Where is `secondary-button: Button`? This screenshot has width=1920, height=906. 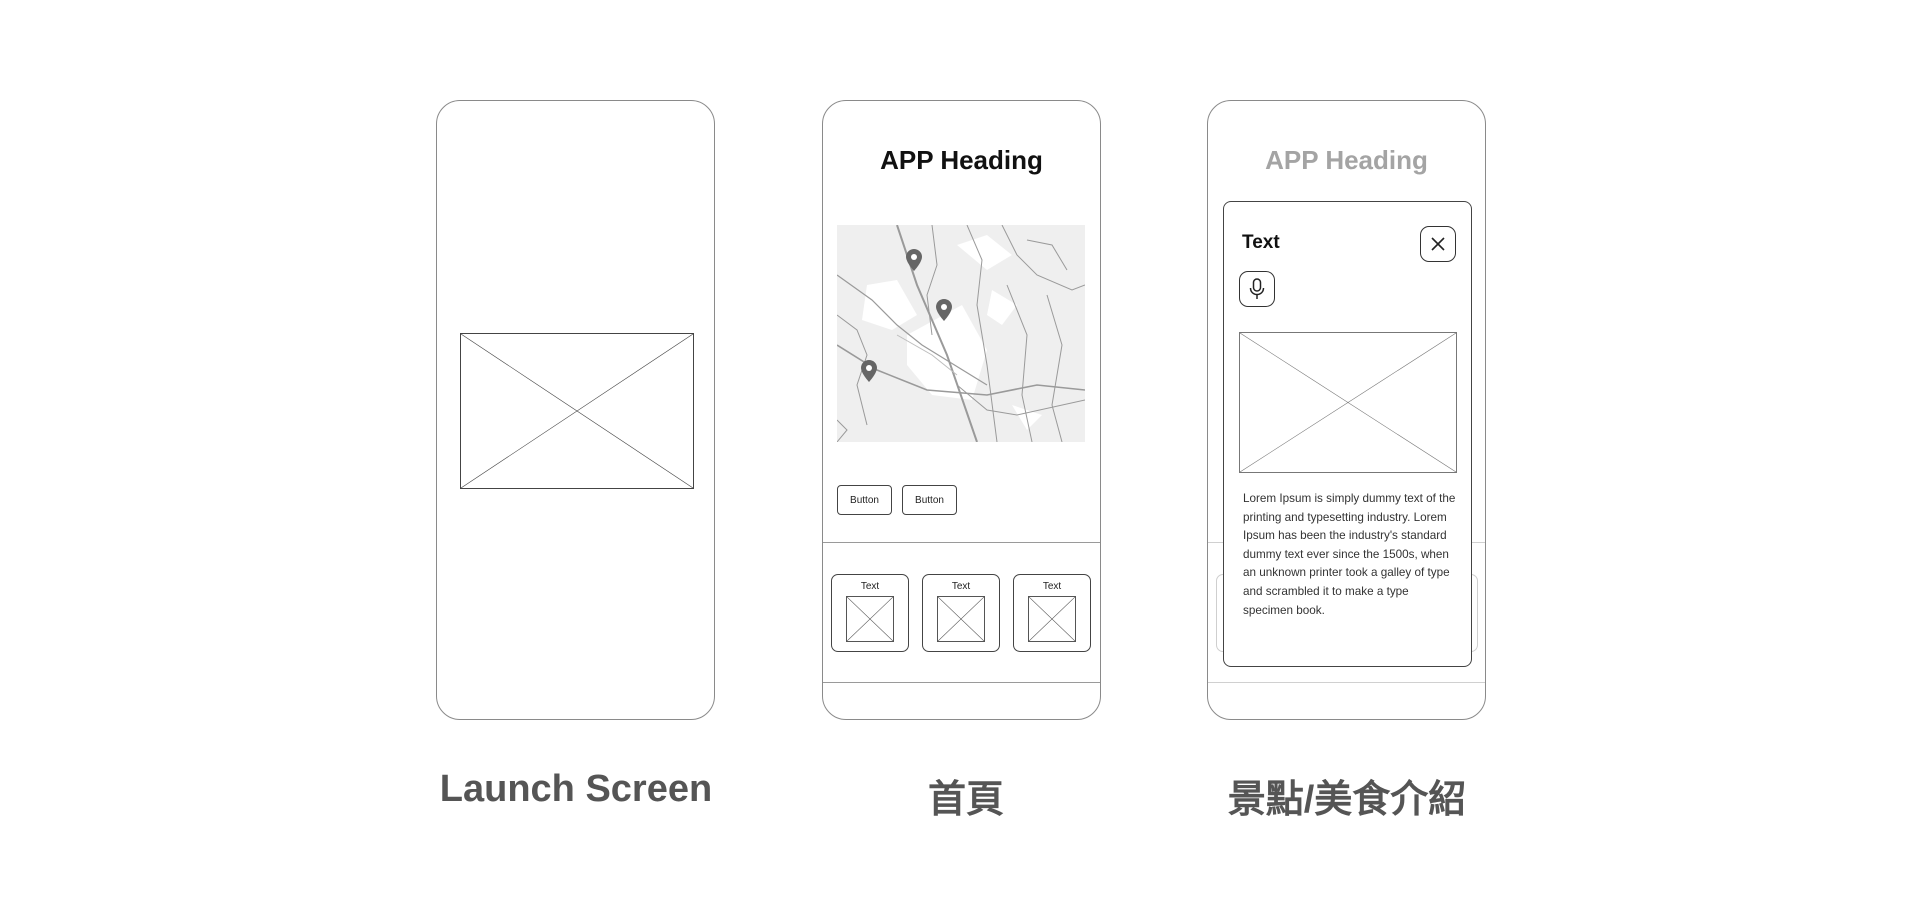 secondary-button: Button is located at coordinates (929, 500).